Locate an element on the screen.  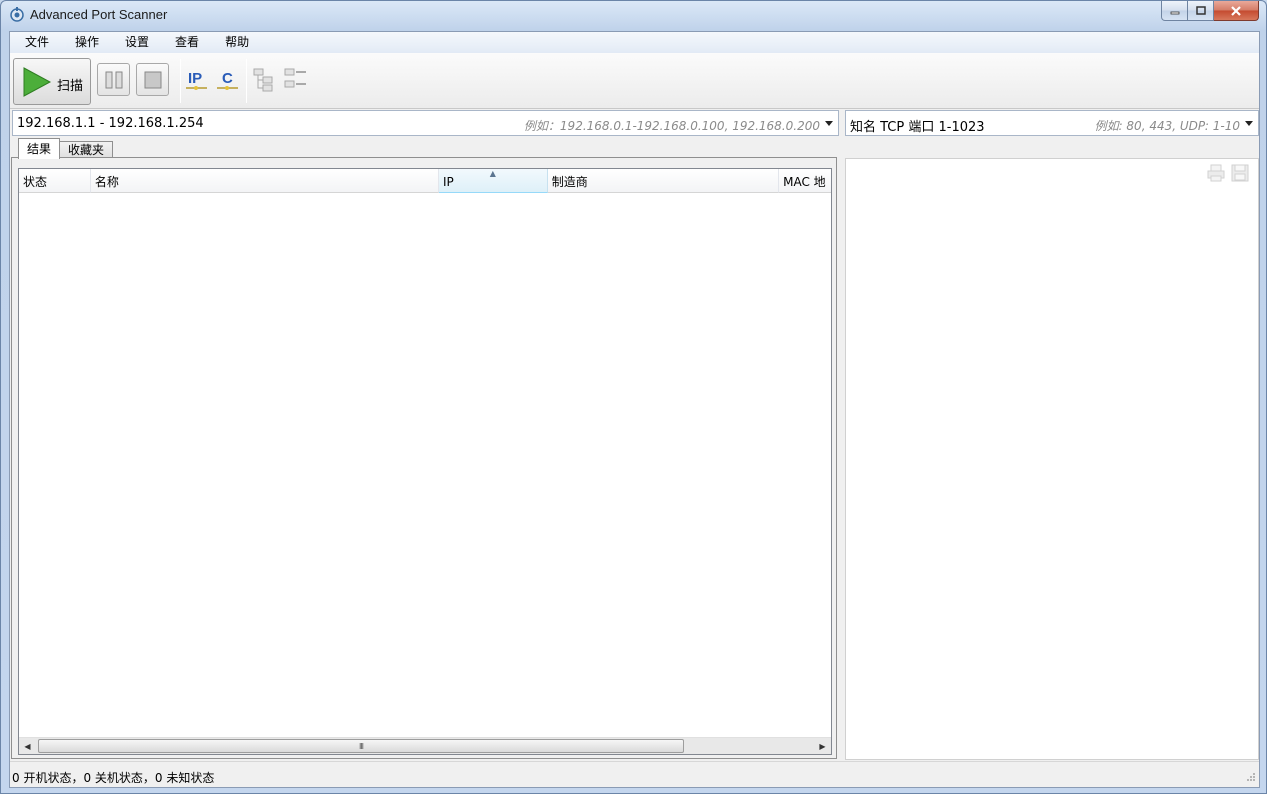
horizontal-scrollbar: ◀ III ▶ is located at coordinates (425, 745).